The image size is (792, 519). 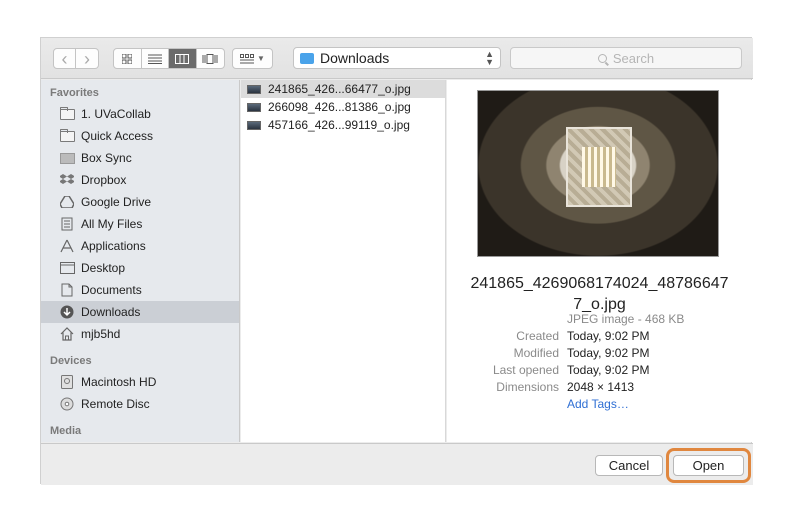 I want to click on modified-row: Modified Today, 9:02 PM, so click(x=599, y=354).